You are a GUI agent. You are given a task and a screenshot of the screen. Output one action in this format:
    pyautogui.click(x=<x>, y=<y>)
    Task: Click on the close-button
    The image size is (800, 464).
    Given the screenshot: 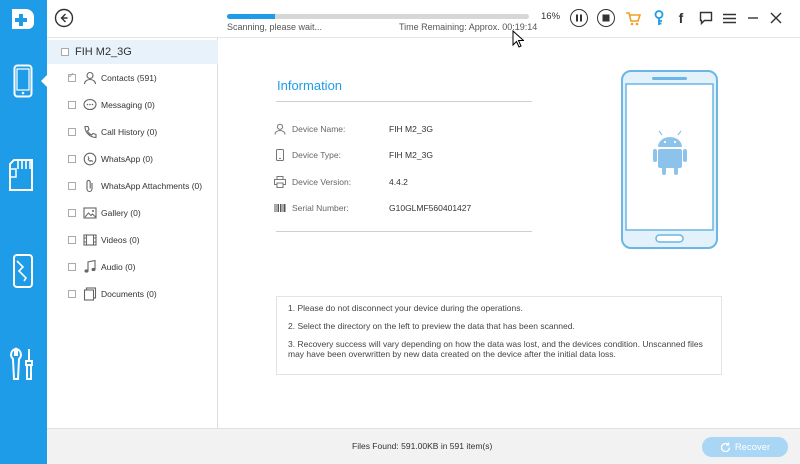 What is the action you would take?
    pyautogui.click(x=776, y=18)
    